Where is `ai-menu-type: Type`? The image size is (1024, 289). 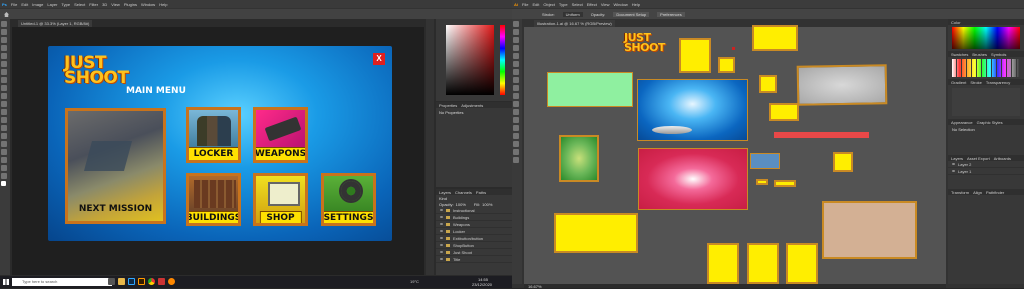
ai-menu-type: Type is located at coordinates (563, 4).